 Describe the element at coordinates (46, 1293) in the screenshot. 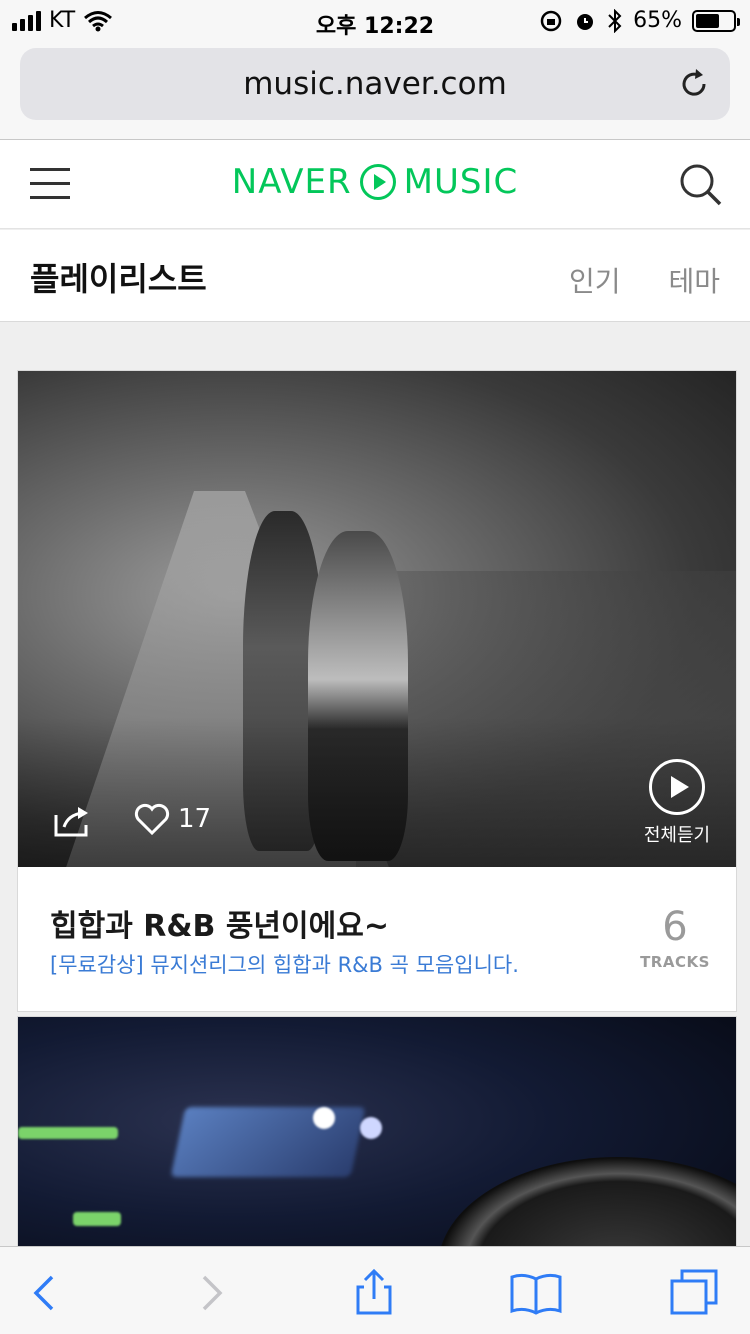

I see `back-icon` at that location.